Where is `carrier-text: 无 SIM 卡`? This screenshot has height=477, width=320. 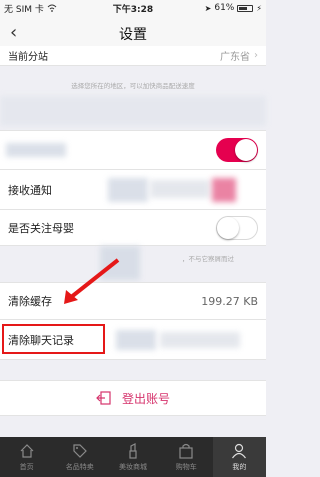 carrier-text: 无 SIM 卡 is located at coordinates (24, 9).